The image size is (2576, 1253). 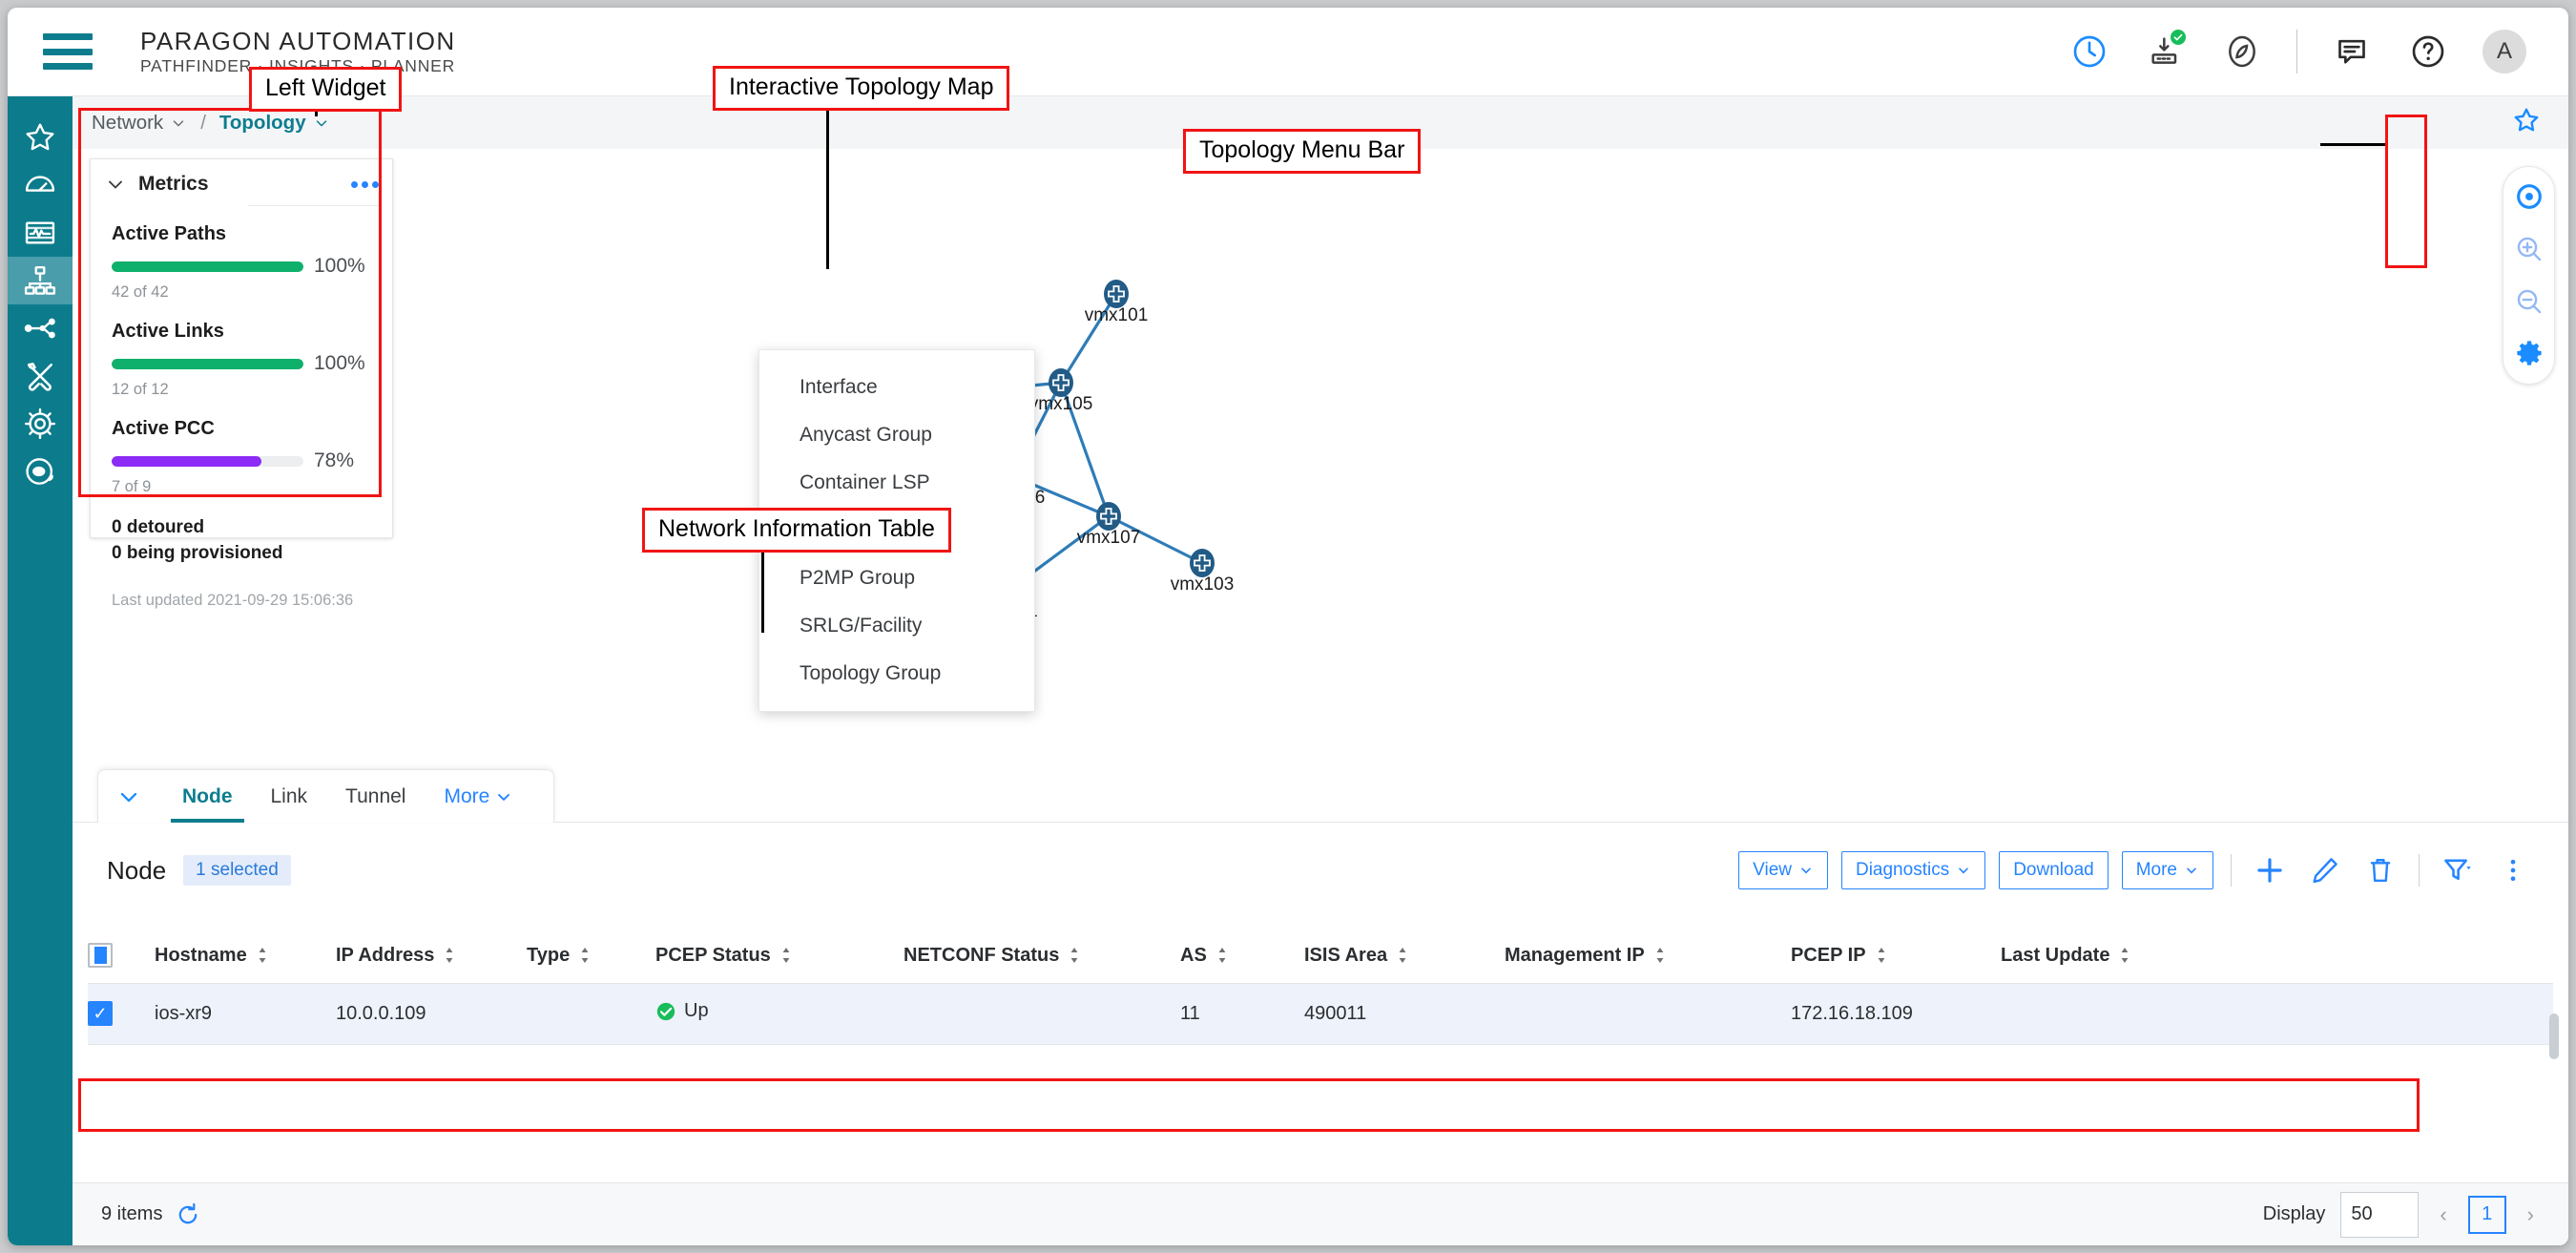 I want to click on more-dots-icon, so click(x=365, y=184).